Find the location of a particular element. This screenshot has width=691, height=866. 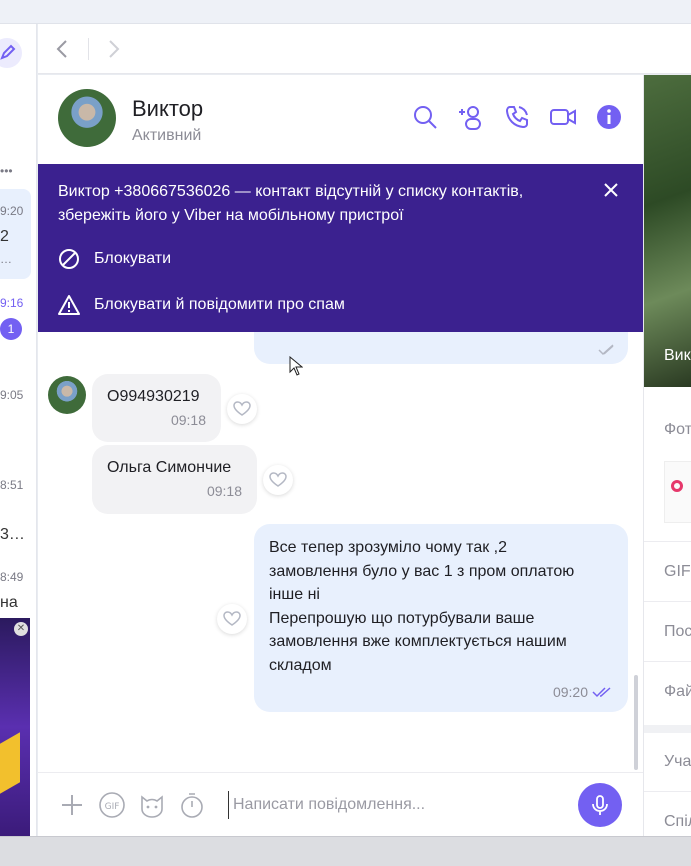

chat-header: Виктор Активний is located at coordinates (340, 119).